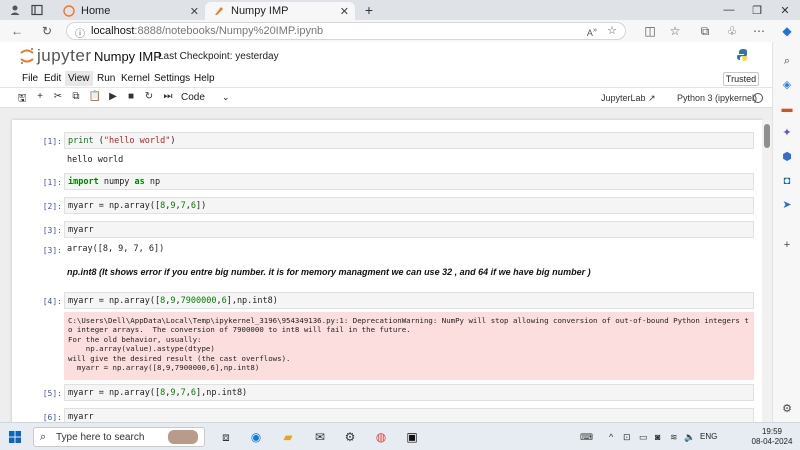 The image size is (800, 450). Describe the element at coordinates (130, 11) in the screenshot. I see `tab-home: Home ✕` at that location.